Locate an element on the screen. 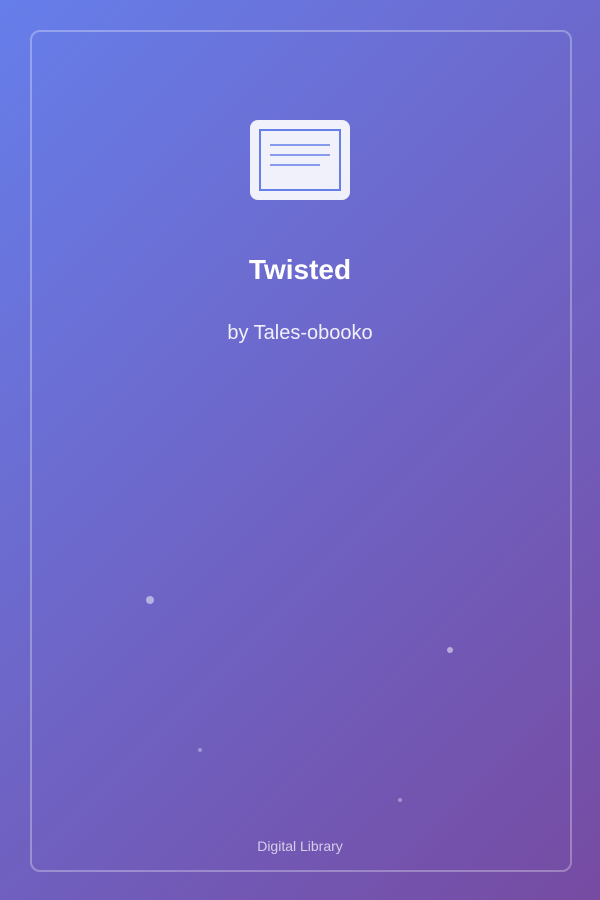 Image resolution: width=600 pixels, height=900 pixels. book-icon-graphic is located at coordinates (300, 160).